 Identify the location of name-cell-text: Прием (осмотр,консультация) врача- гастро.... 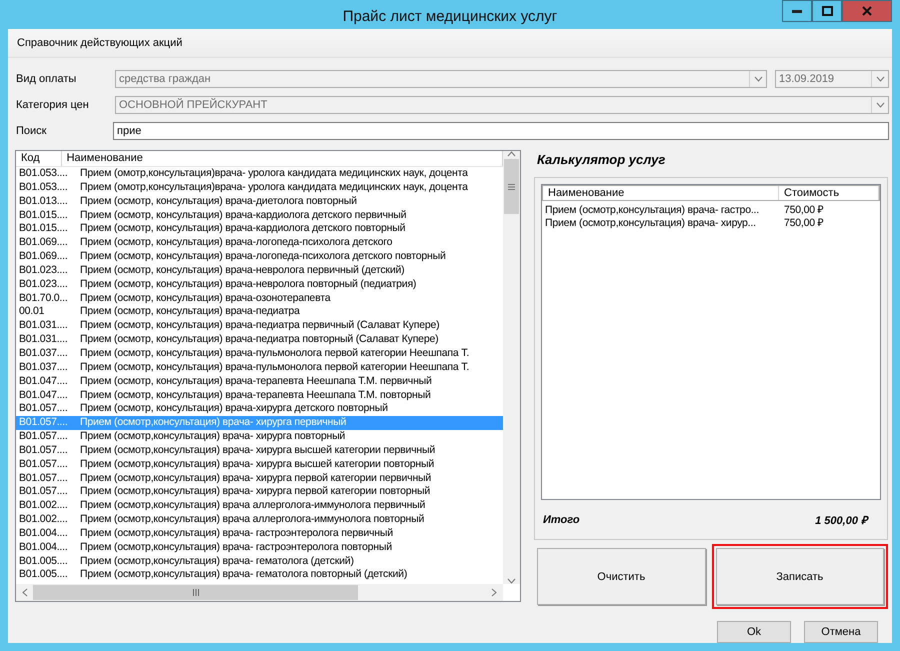
(652, 210).